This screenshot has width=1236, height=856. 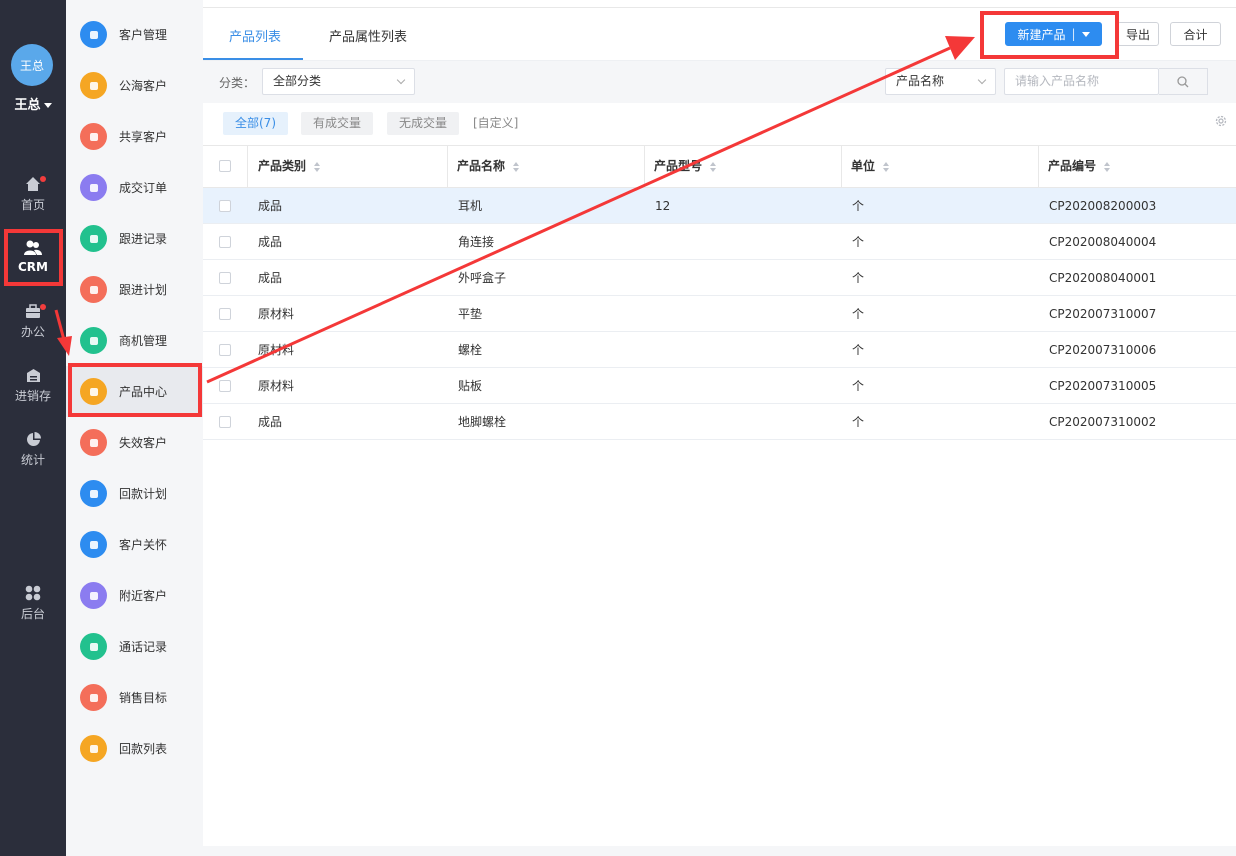 I want to click on annotation-arrow, so click(x=60, y=325).